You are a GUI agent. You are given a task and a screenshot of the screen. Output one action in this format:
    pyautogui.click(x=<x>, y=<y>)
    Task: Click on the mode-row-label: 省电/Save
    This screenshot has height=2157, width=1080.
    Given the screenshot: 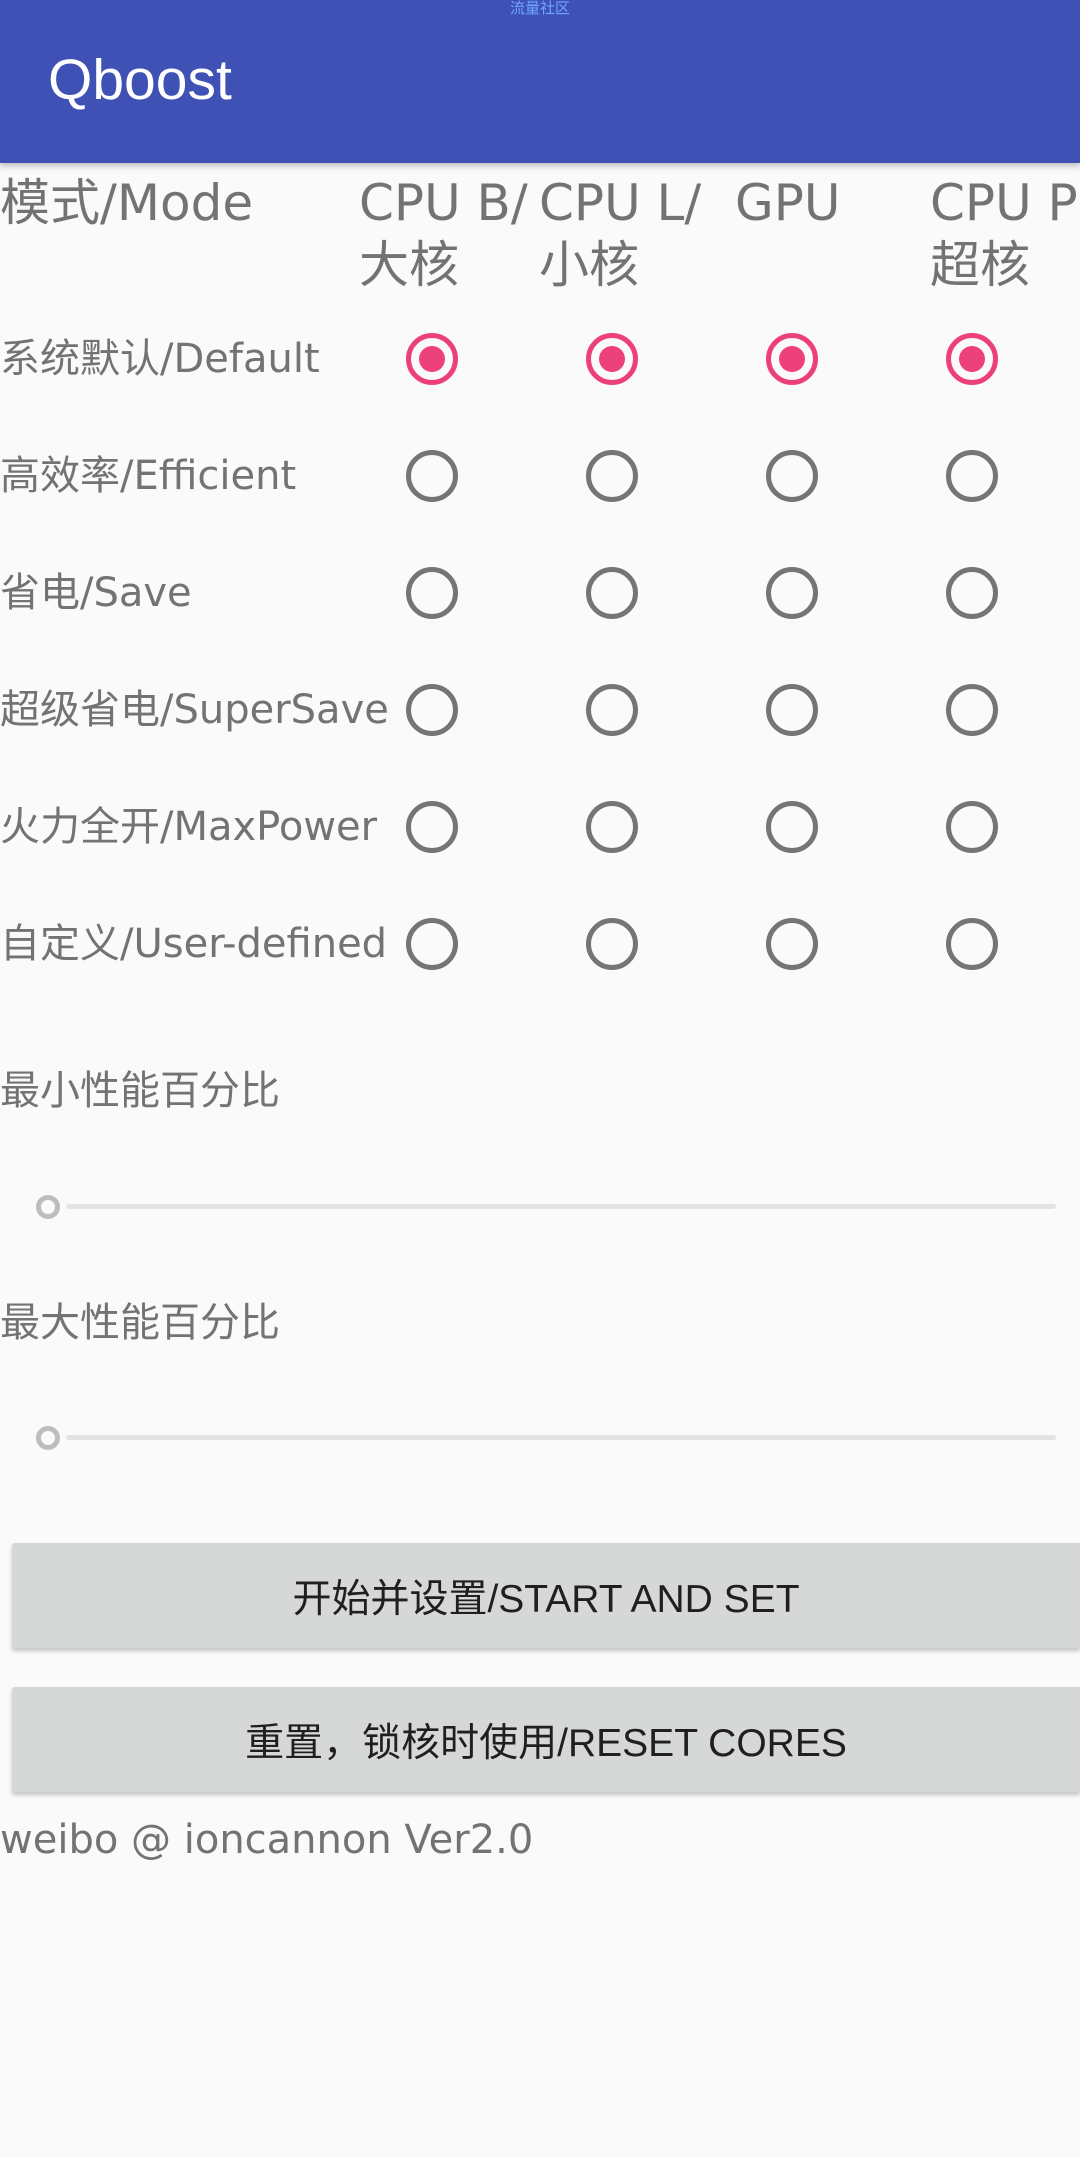 What is the action you would take?
    pyautogui.click(x=96, y=593)
    